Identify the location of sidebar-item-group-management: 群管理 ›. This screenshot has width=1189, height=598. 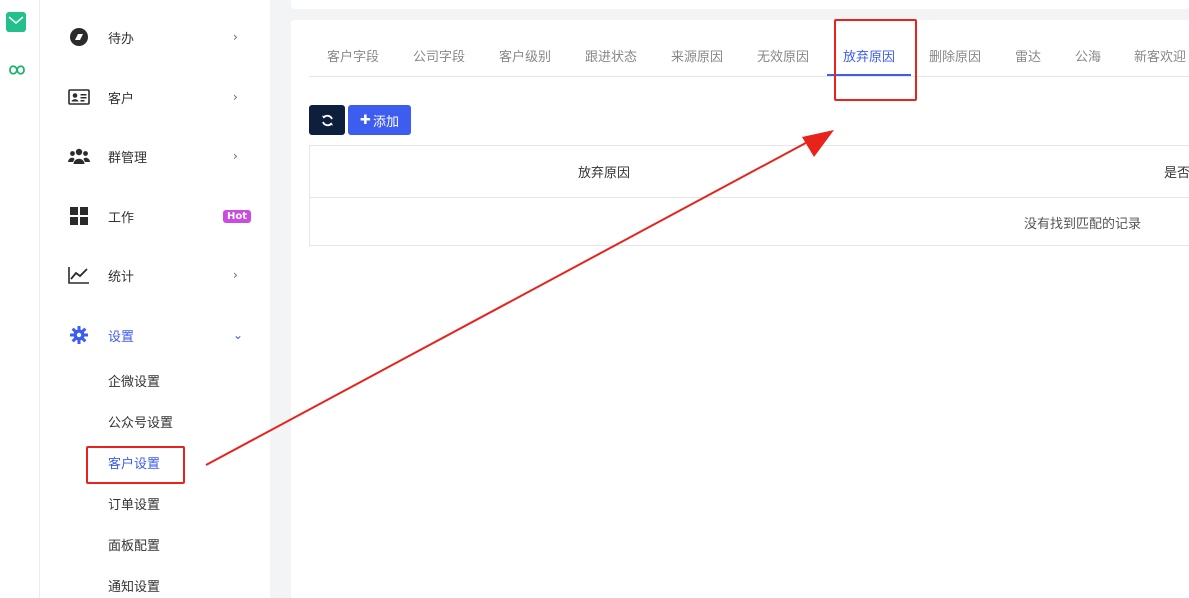
(155, 156).